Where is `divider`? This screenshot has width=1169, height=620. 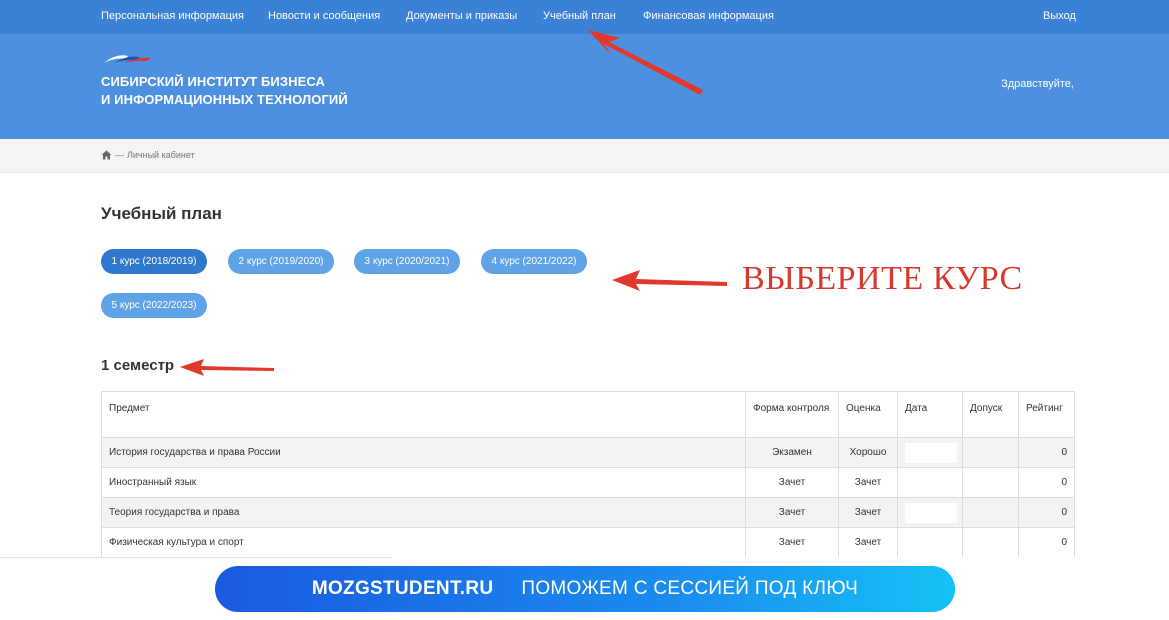 divider is located at coordinates (196, 557).